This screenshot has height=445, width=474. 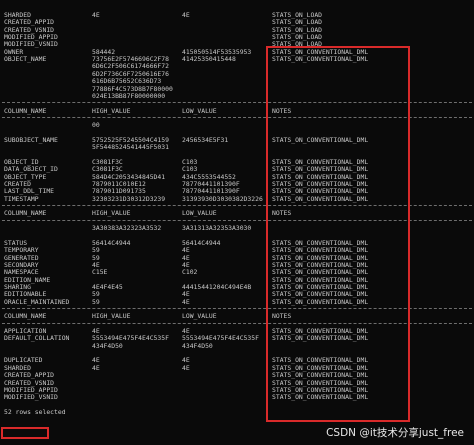 I want to click on low-value-cell: 44415441204C494E4B, so click(x=217, y=286).